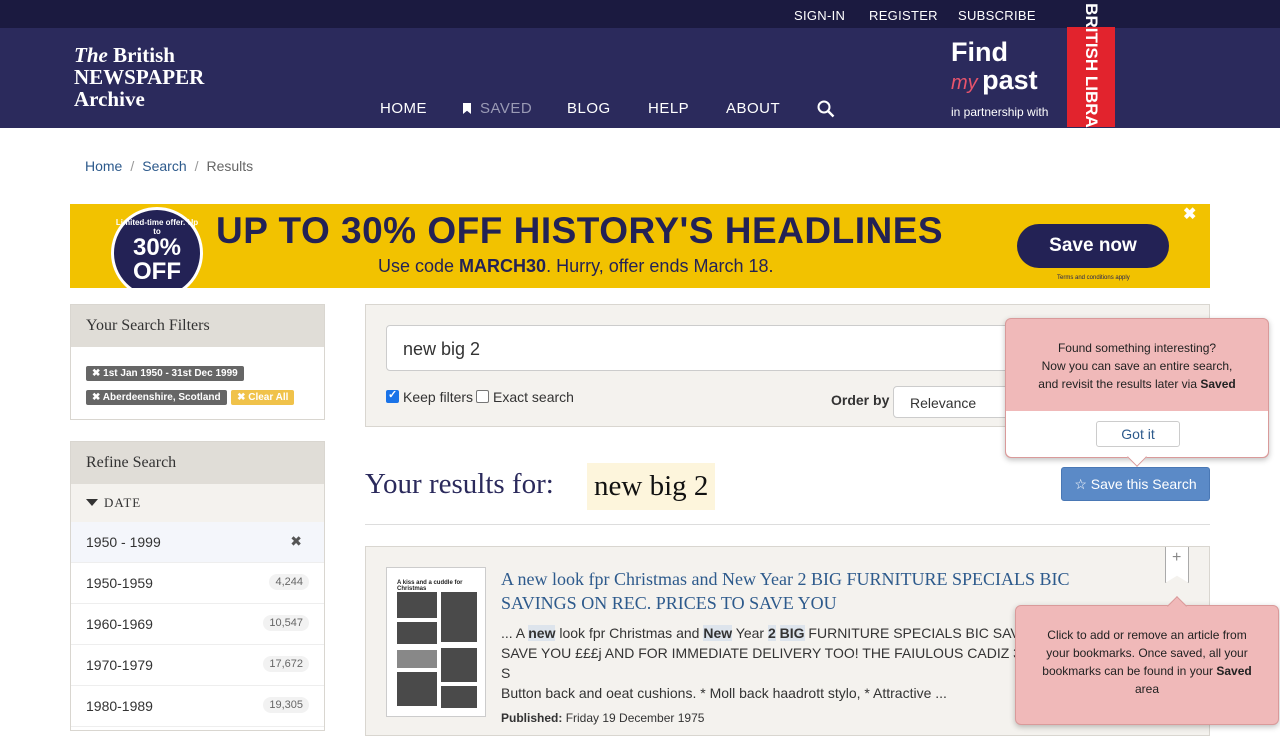 The width and height of the screenshot is (1280, 736). What do you see at coordinates (589, 108) in the screenshot?
I see `nav-blog: BLOG` at bounding box center [589, 108].